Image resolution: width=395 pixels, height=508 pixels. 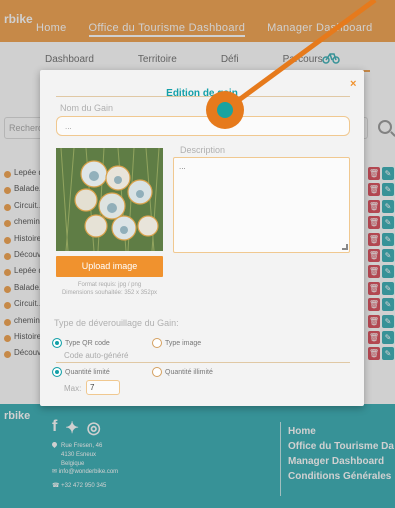 I want to click on upload-image-button: Upload image, so click(x=109, y=266).